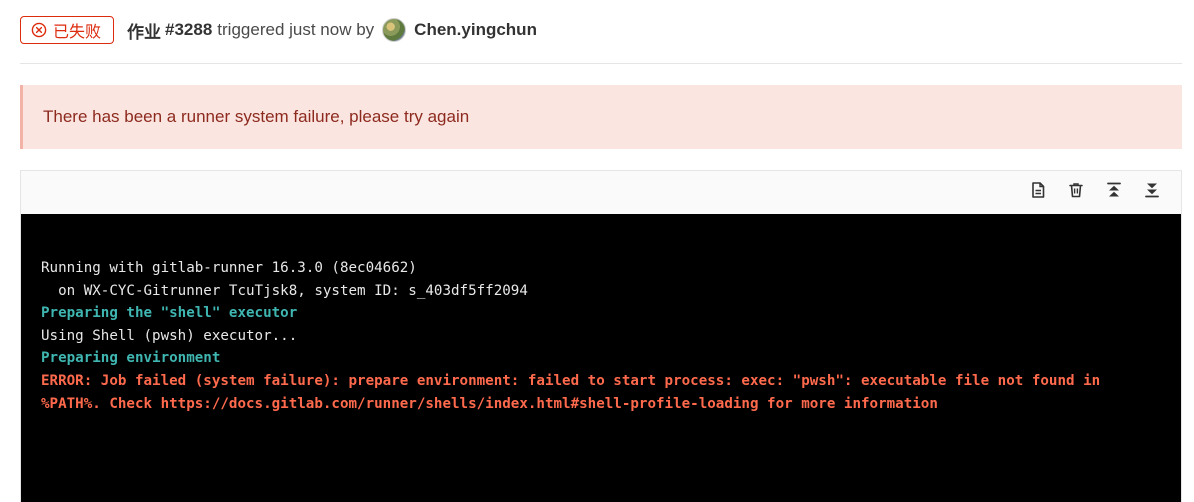 This screenshot has height=502, width=1194. Describe the element at coordinates (77, 32) in the screenshot. I see `status-label: 已失败` at that location.